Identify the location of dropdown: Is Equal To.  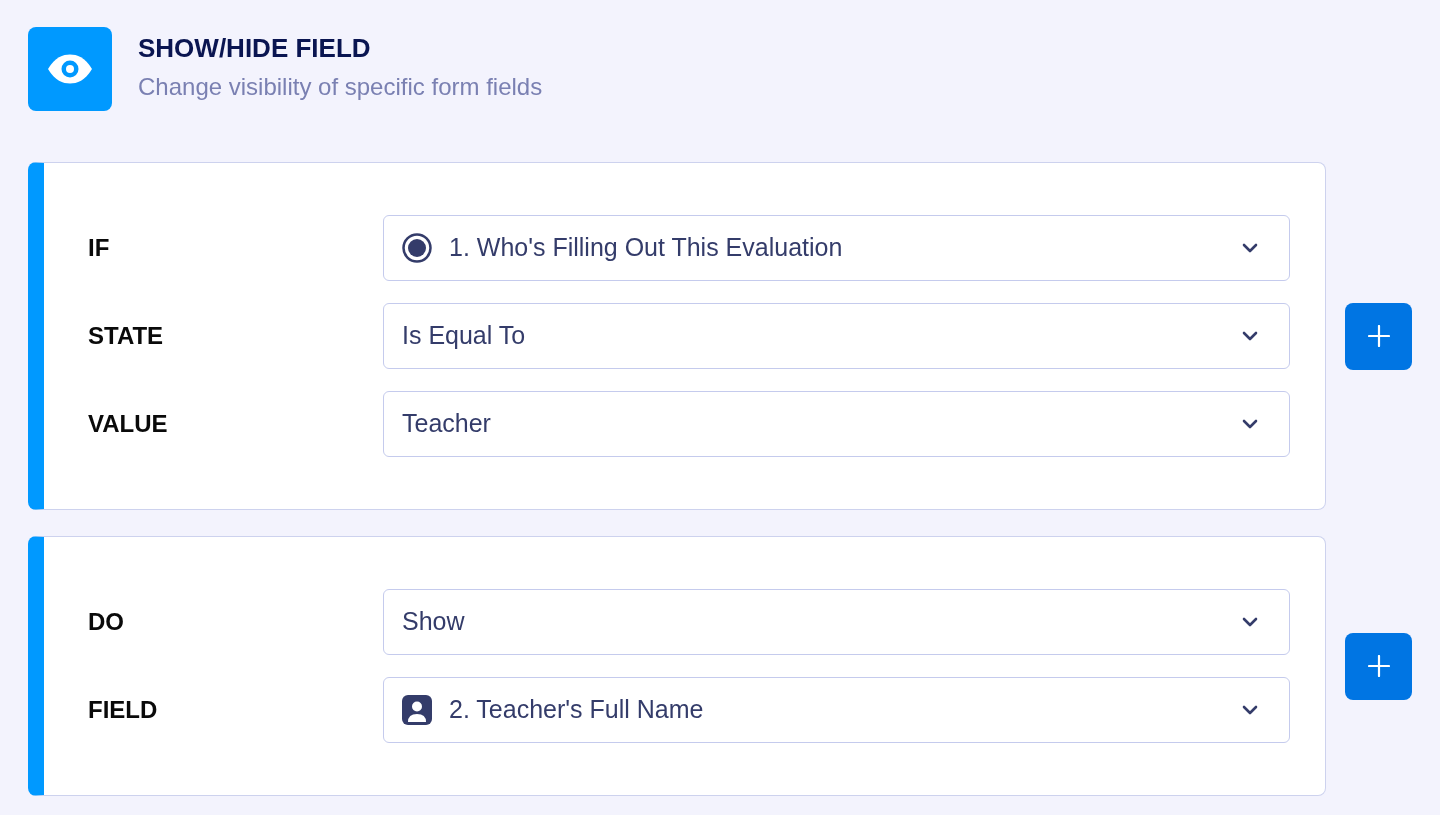
(836, 336).